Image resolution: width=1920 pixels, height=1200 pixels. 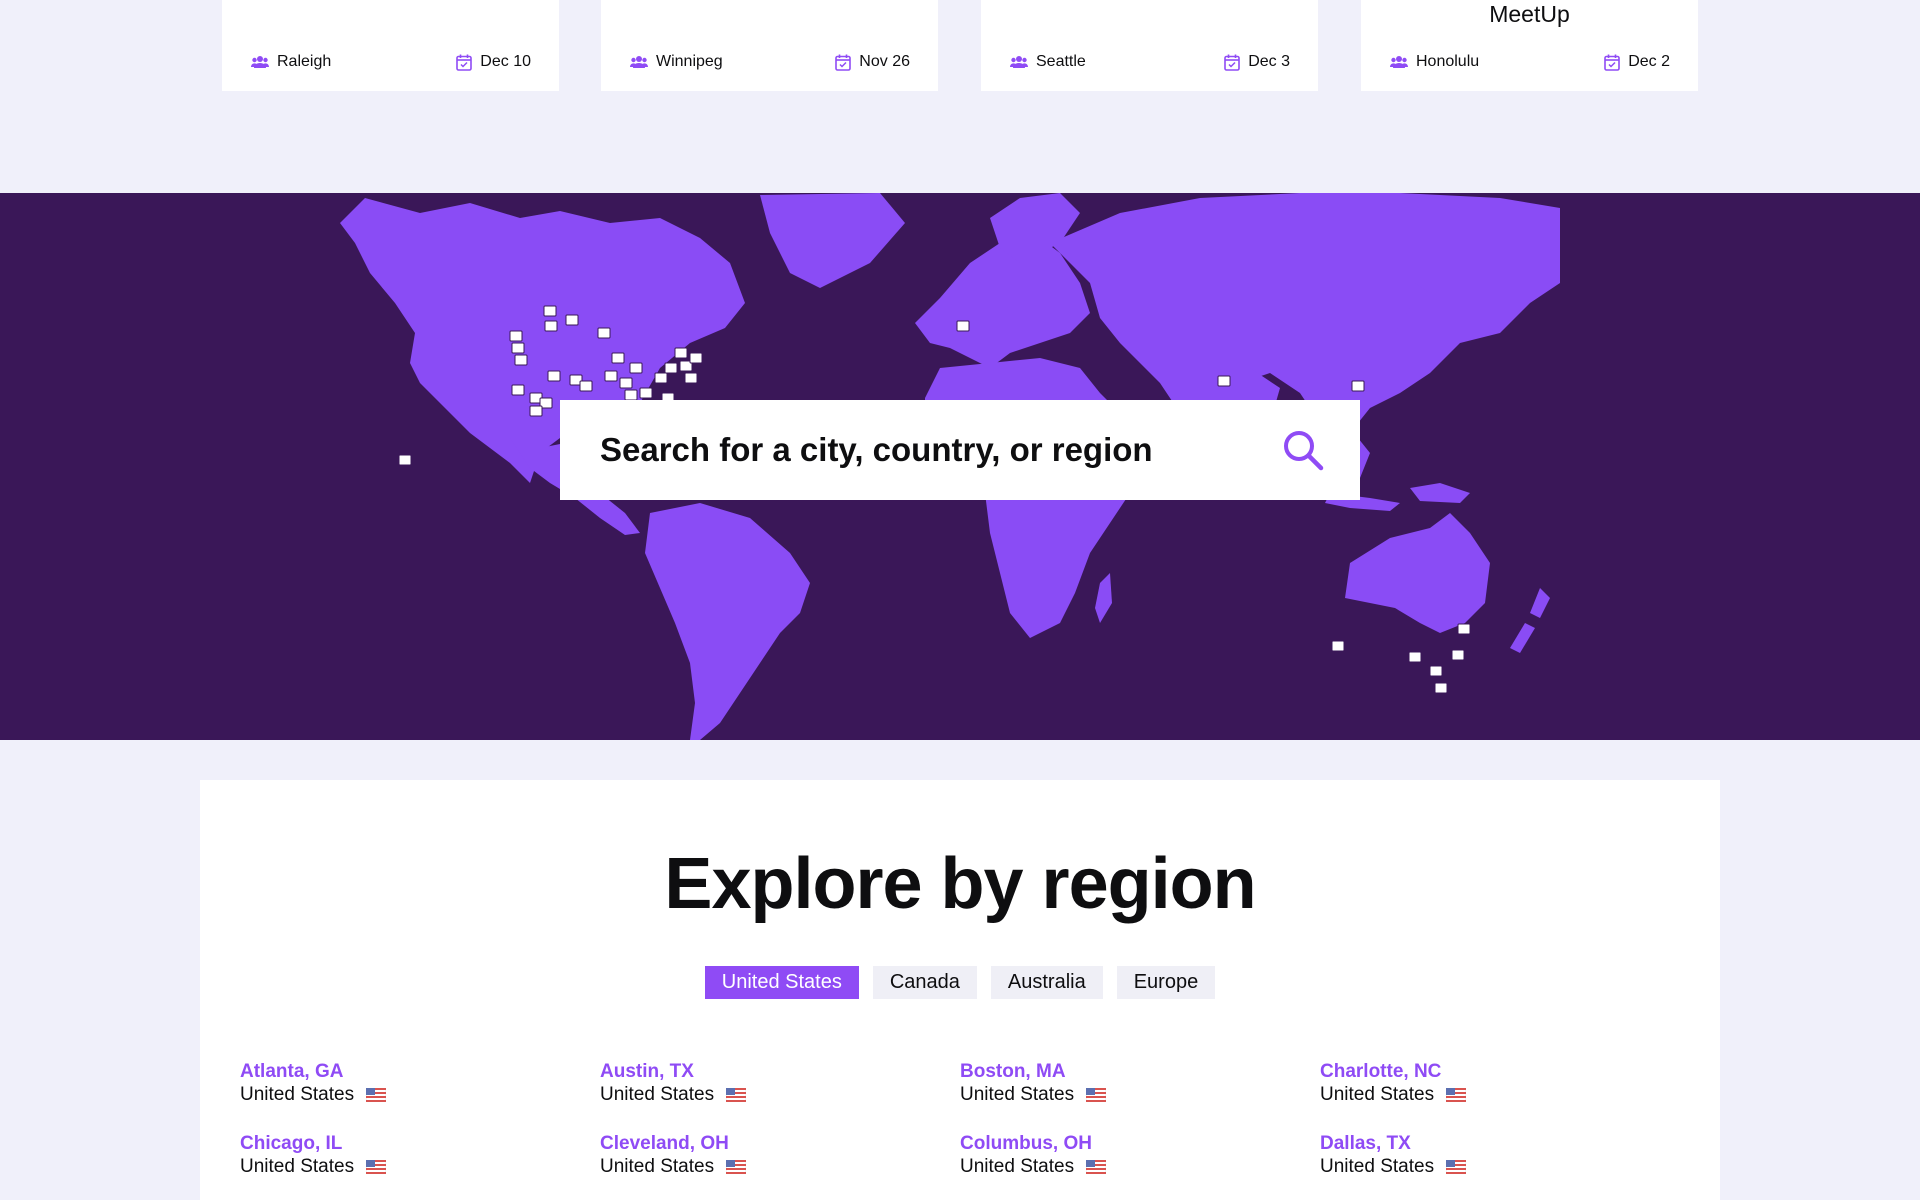 What do you see at coordinates (781, 982) in the screenshot?
I see `tab-united-states: United States` at bounding box center [781, 982].